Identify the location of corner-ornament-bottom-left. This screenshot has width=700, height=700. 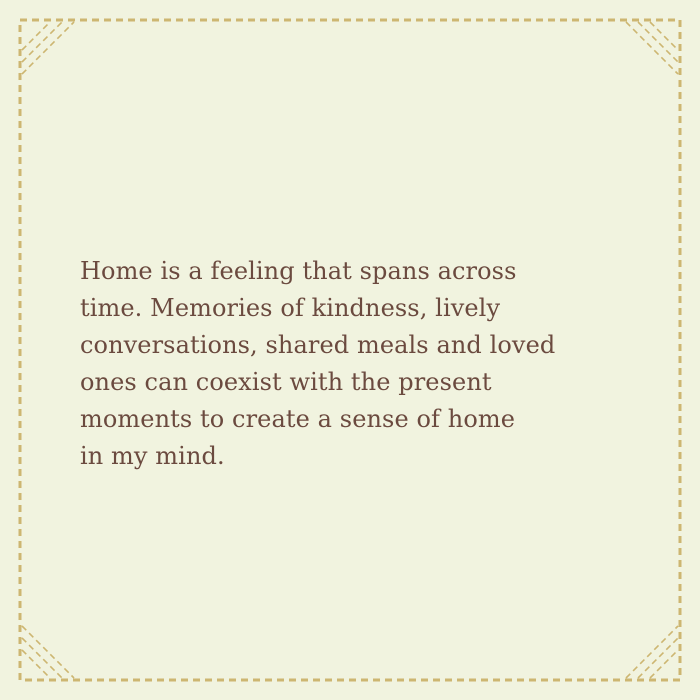
(48, 652).